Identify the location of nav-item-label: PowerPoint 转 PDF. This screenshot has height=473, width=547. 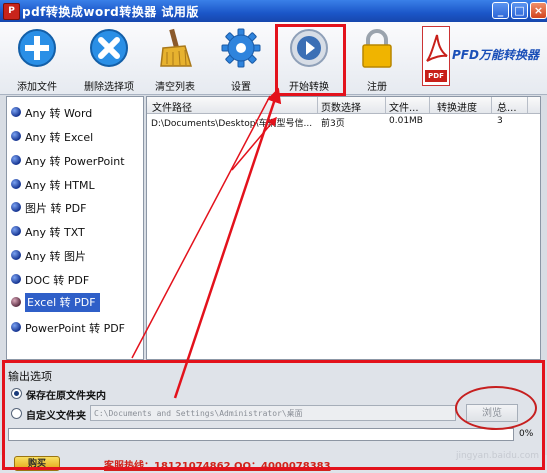
(75, 328).